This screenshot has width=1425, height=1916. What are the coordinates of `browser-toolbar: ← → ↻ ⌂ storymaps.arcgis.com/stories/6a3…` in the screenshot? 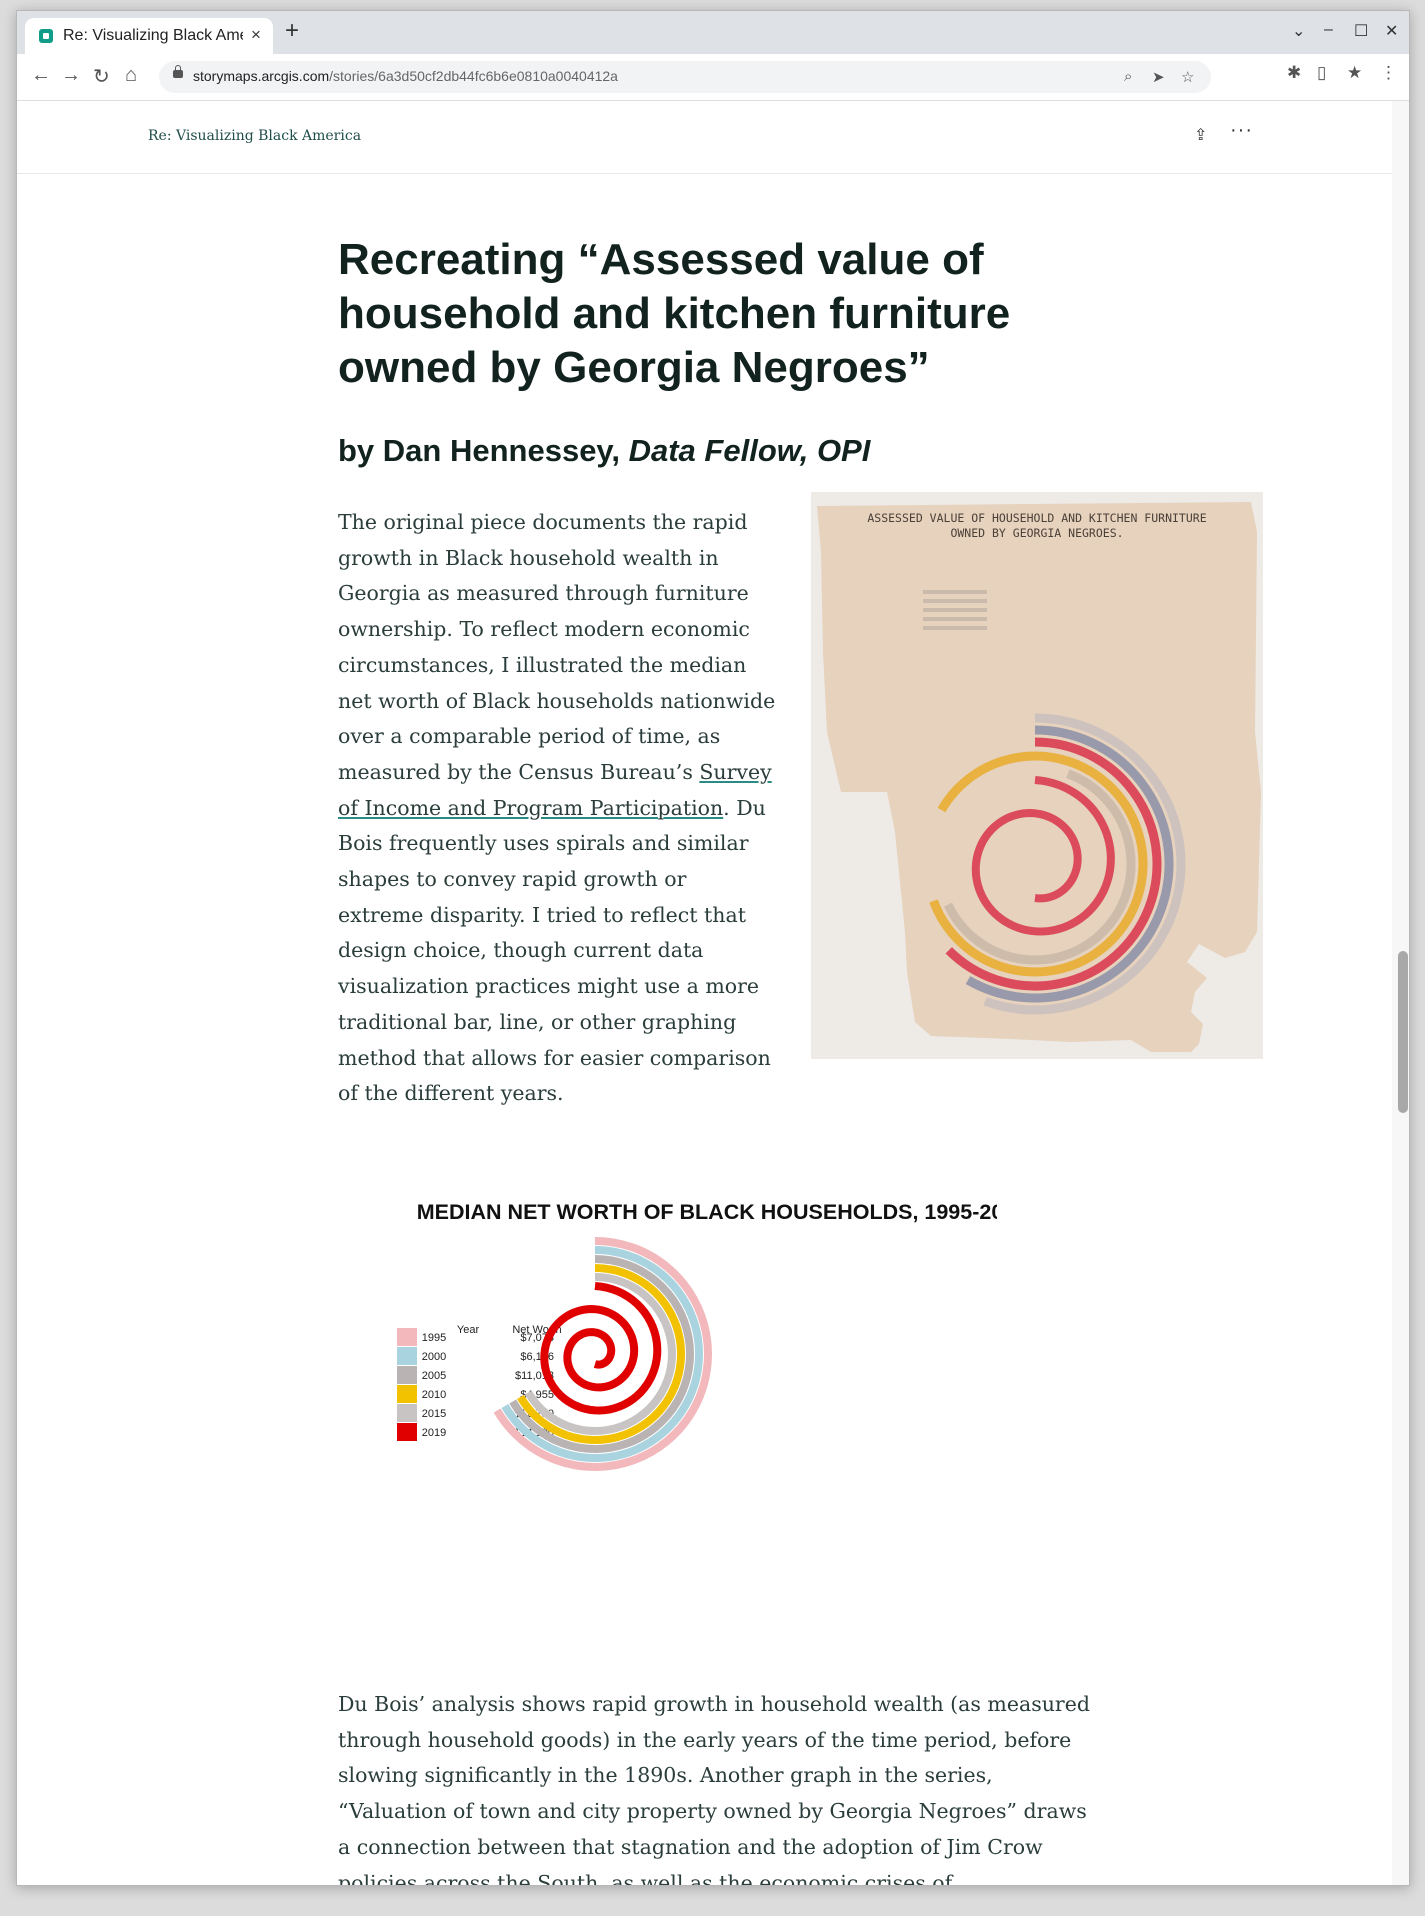 It's located at (713, 77).